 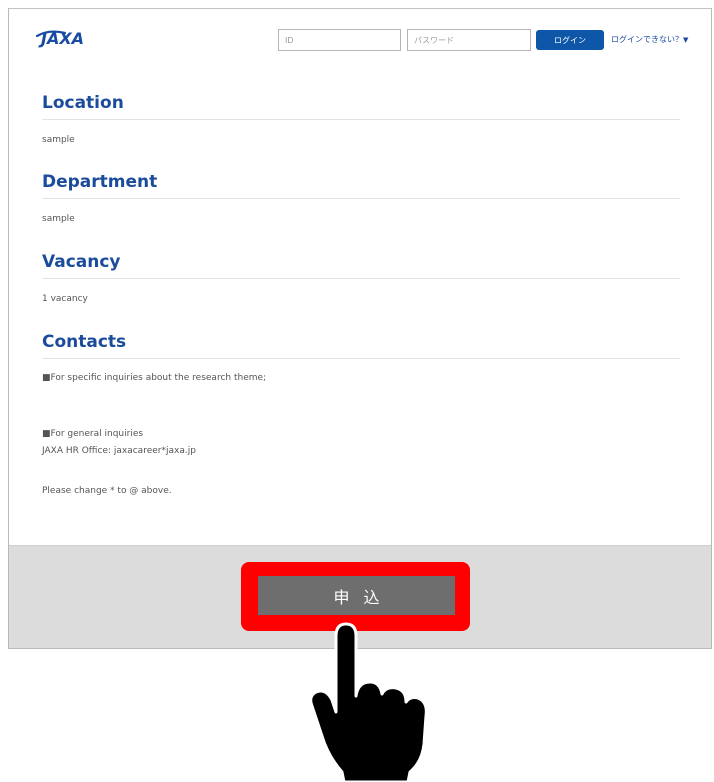 What do you see at coordinates (58, 140) in the screenshot?
I see `location-value: sample` at bounding box center [58, 140].